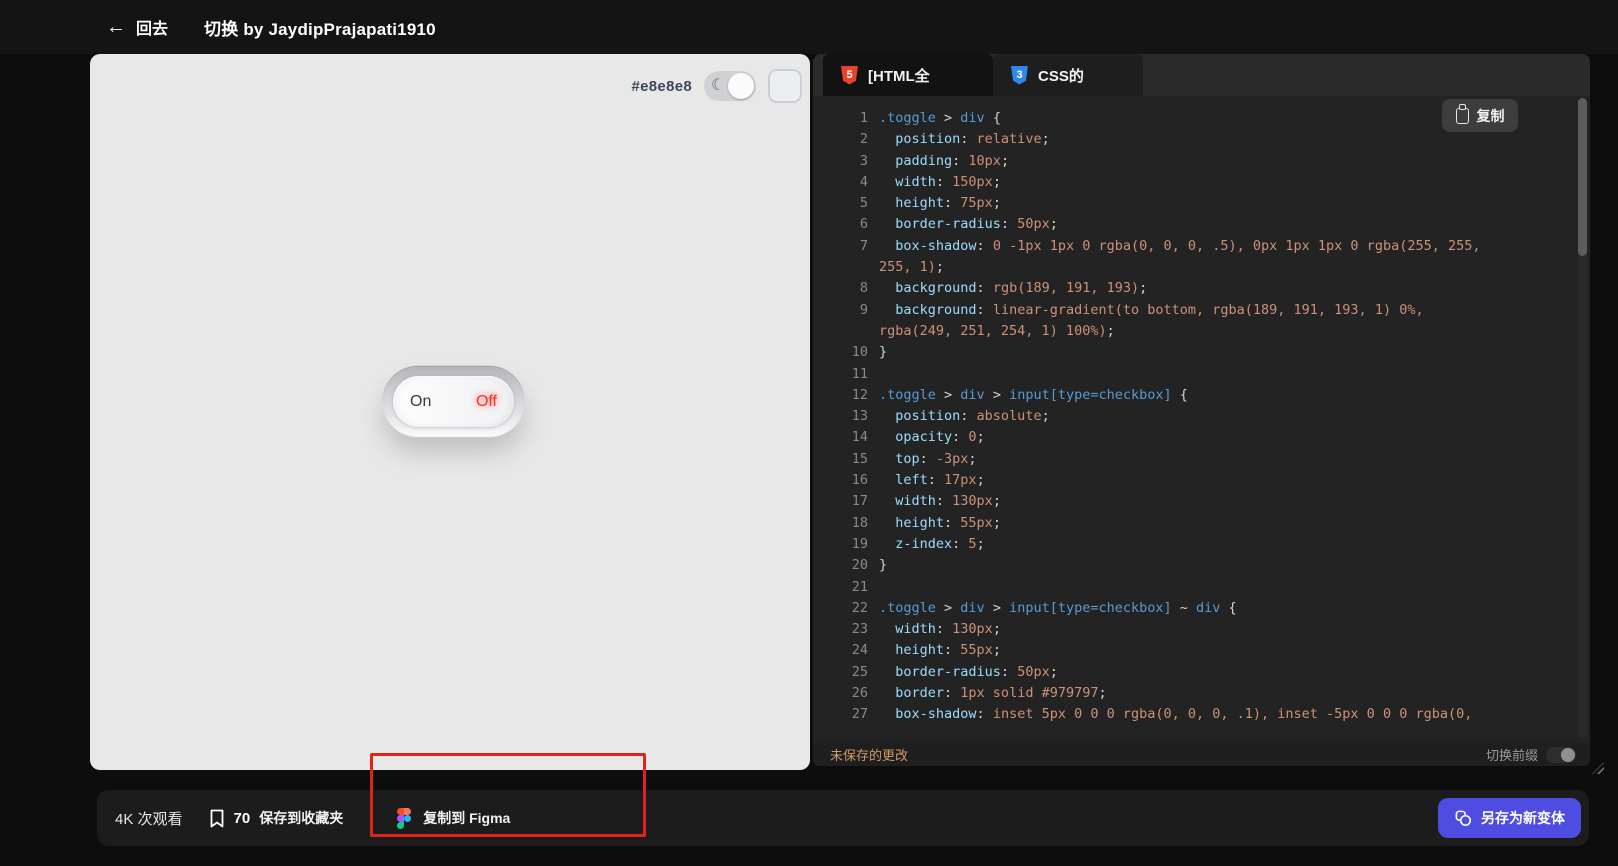  Describe the element at coordinates (242, 818) in the screenshot. I see `bookmark-count: 70` at that location.